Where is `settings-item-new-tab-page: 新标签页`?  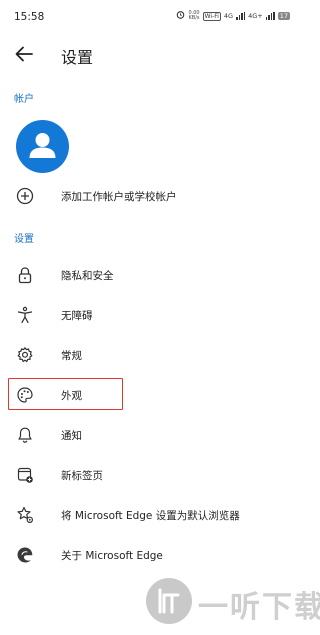 settings-item-new-tab-page: 新标签页 is located at coordinates (150, 475).